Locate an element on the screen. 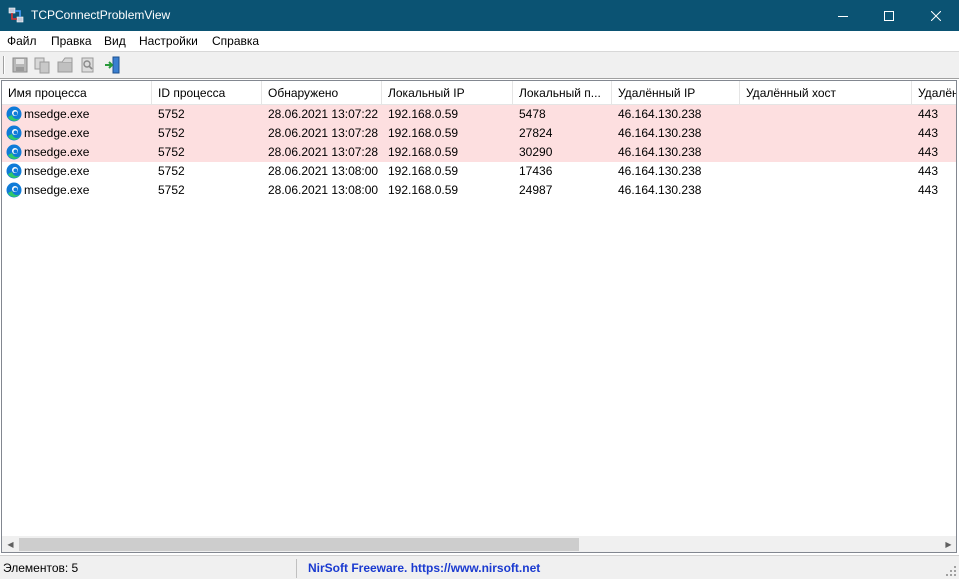 The height and width of the screenshot is (579, 959). toolbar is located at coordinates (479, 65).